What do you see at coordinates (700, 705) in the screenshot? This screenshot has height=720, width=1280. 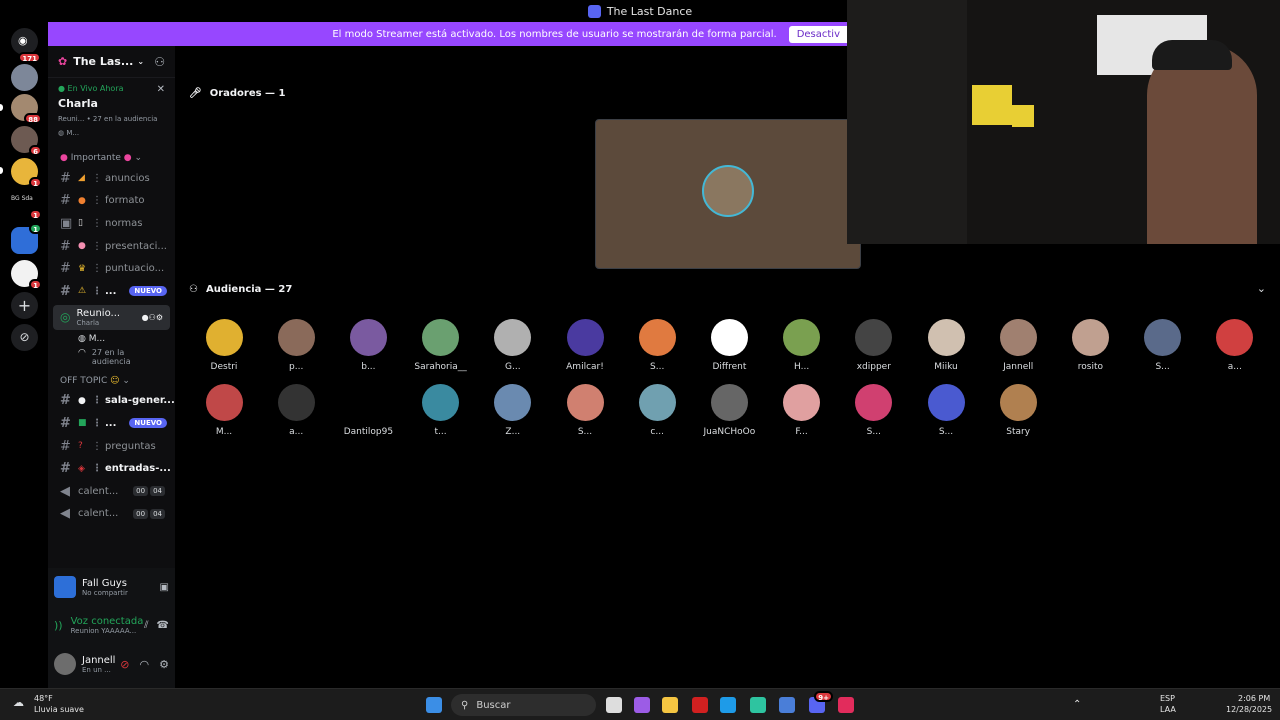 I see `mcafee-icon` at bounding box center [700, 705].